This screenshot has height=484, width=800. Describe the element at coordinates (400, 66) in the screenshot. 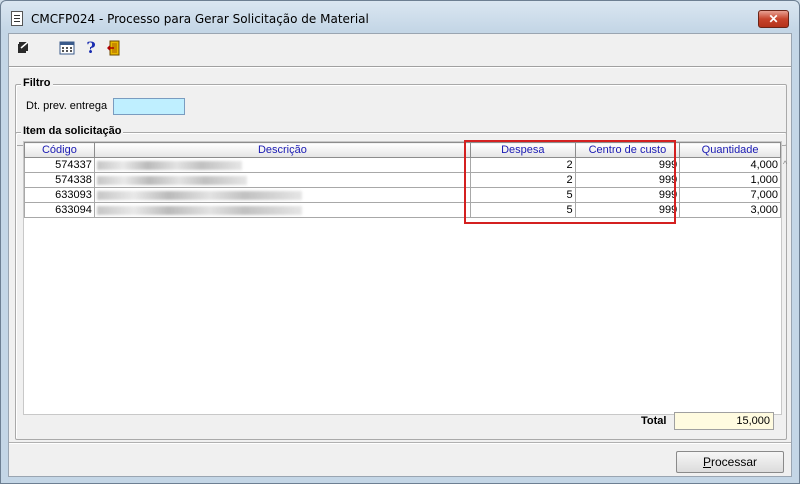

I see `toolbar-separator` at that location.